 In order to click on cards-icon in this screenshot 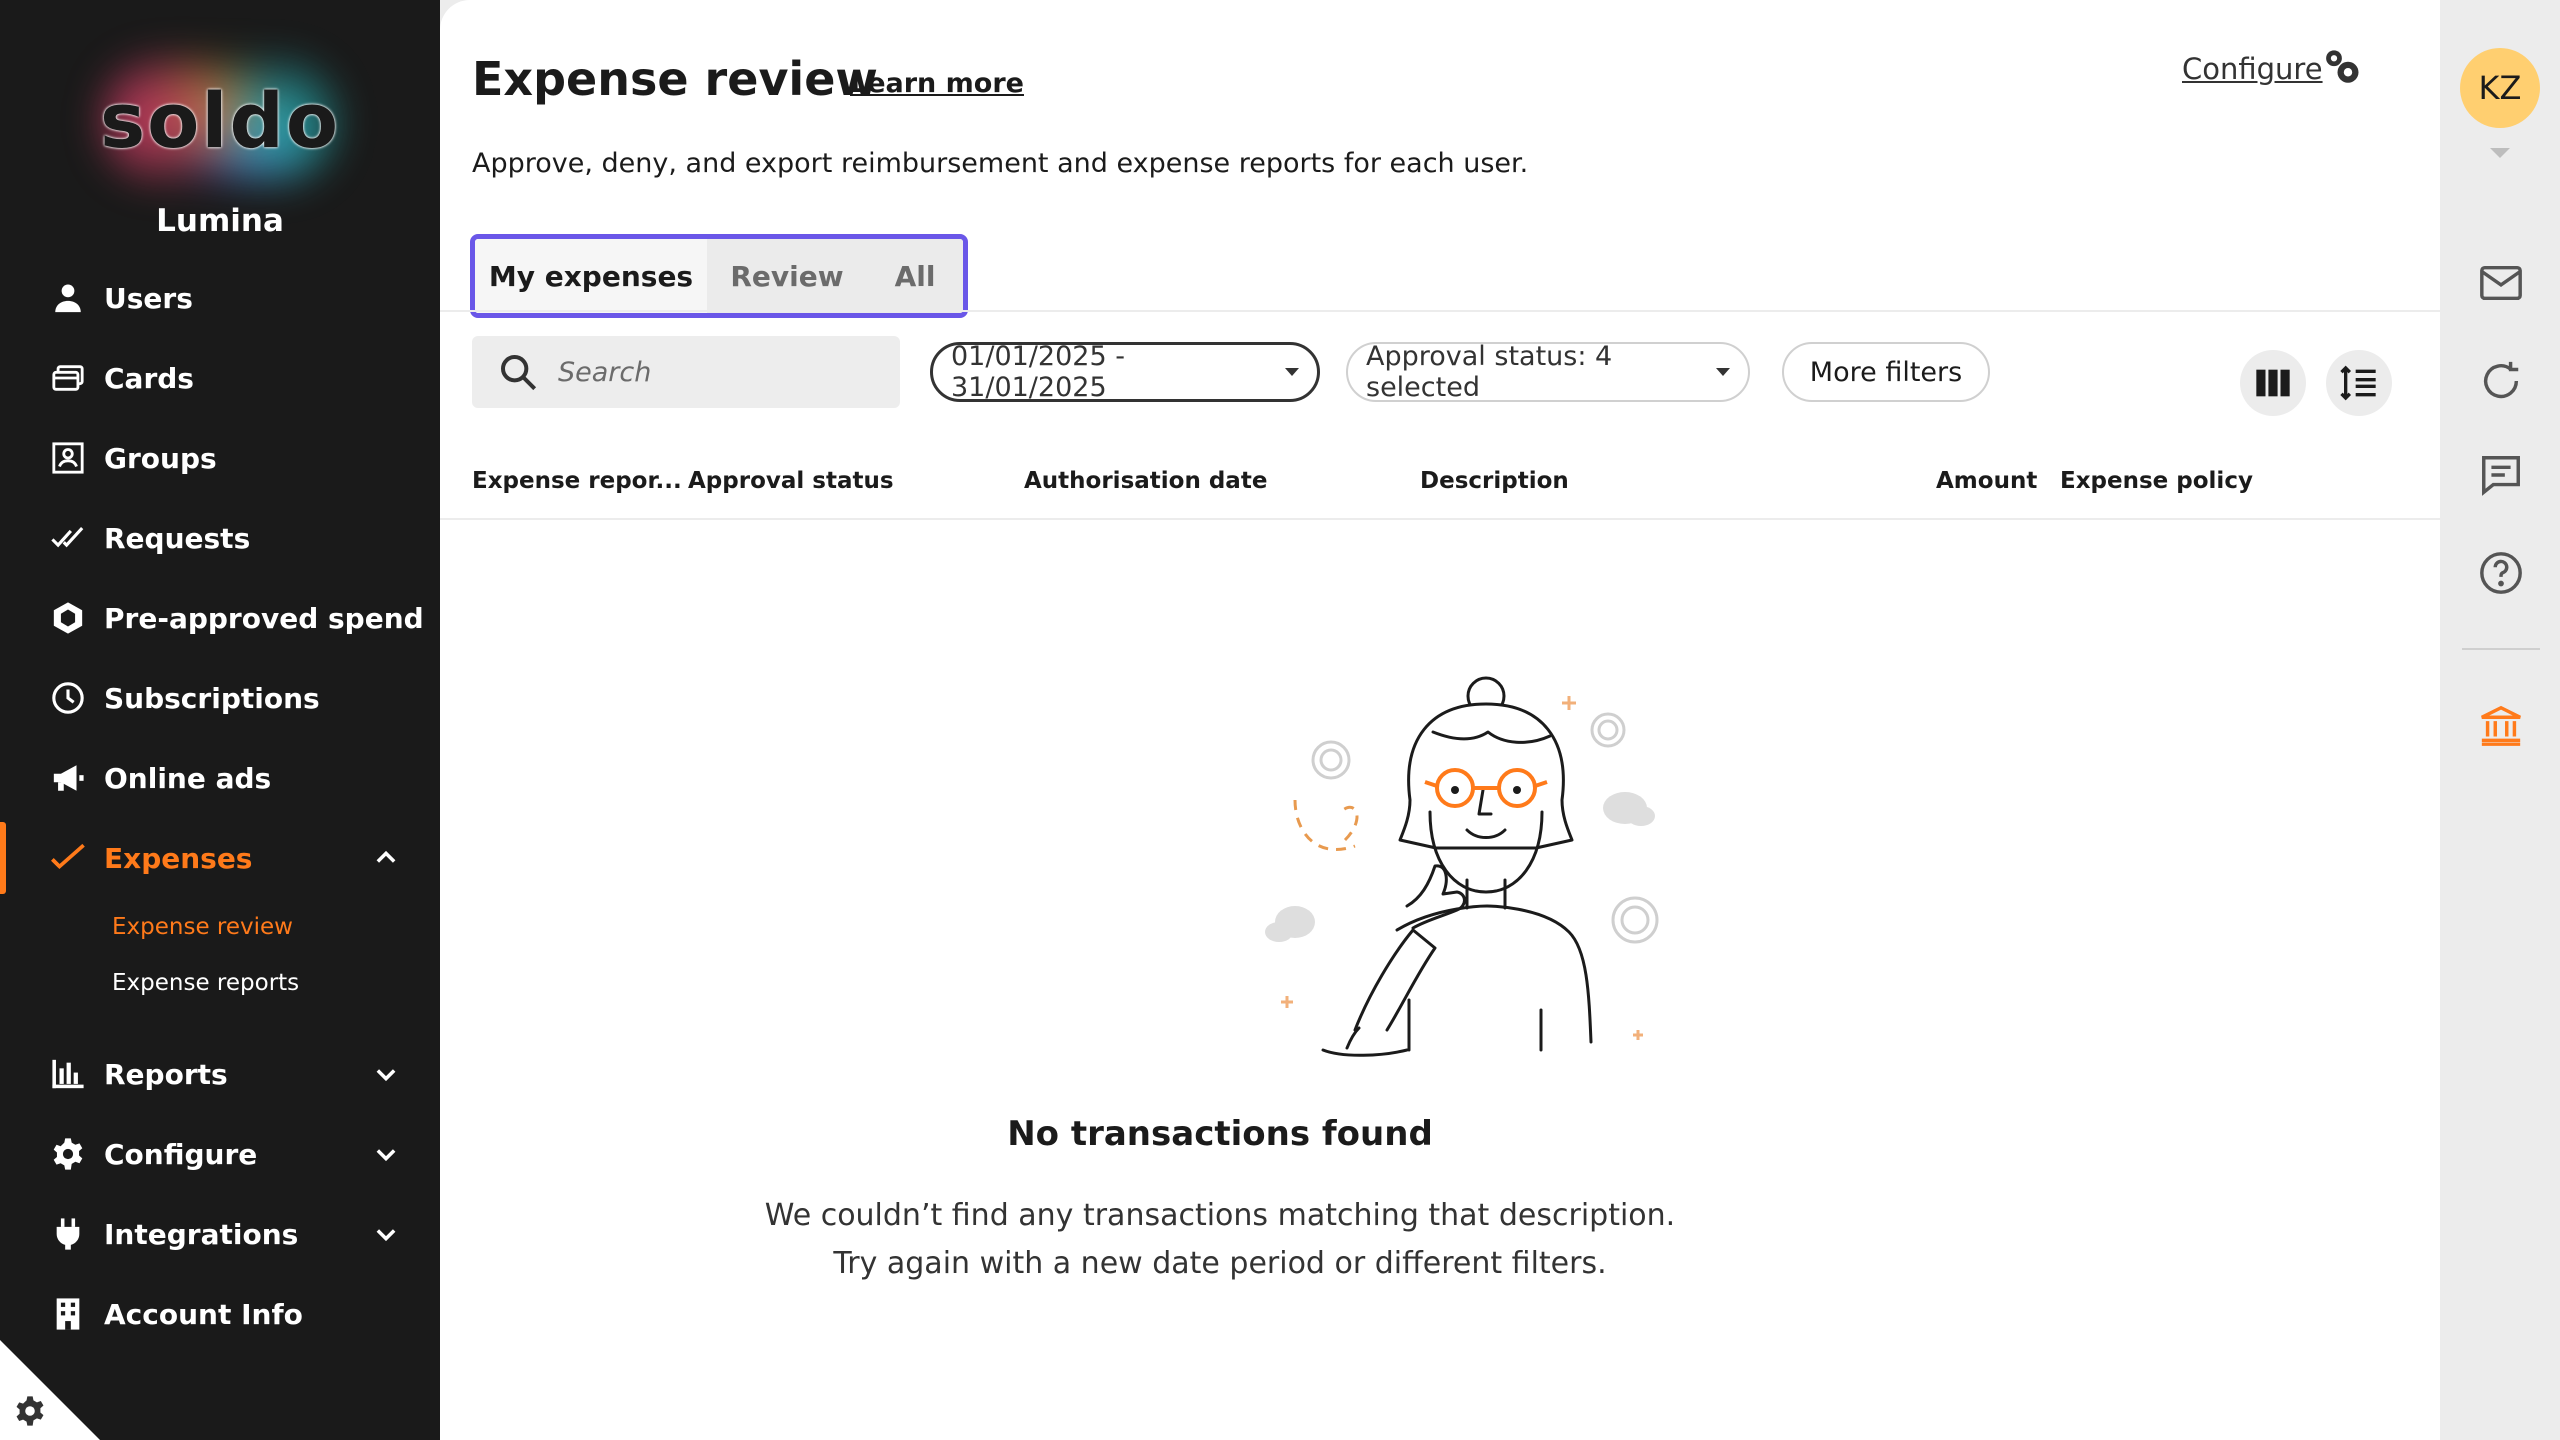, I will do `click(68, 378)`.